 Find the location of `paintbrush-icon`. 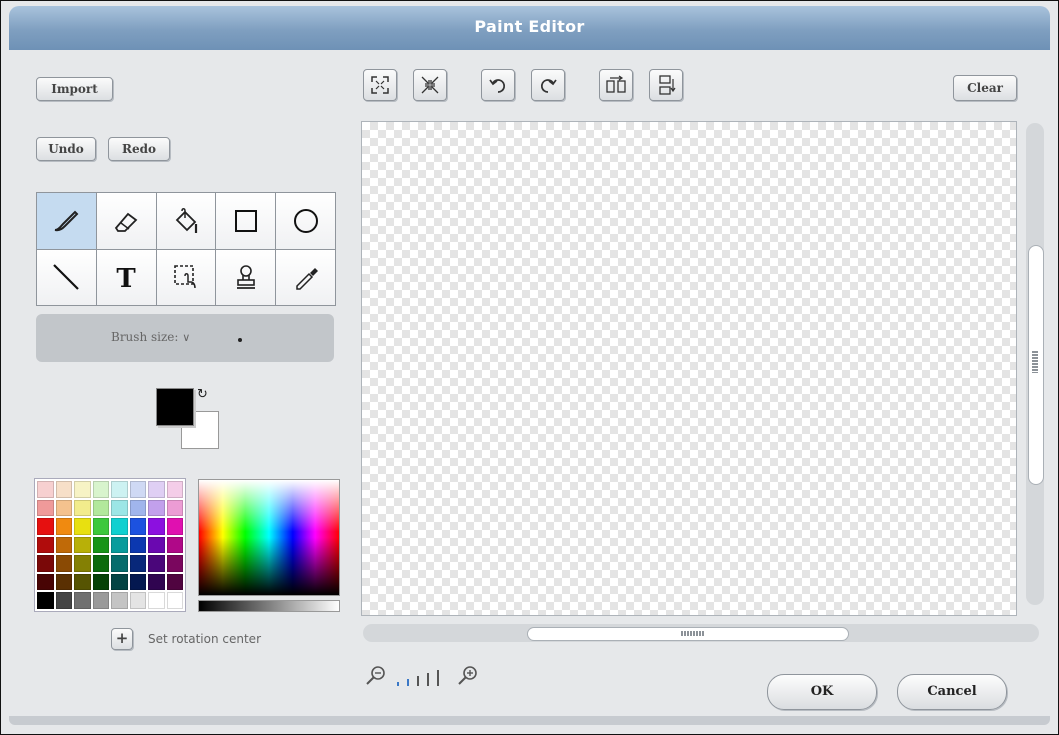

paintbrush-icon is located at coordinates (67, 220).